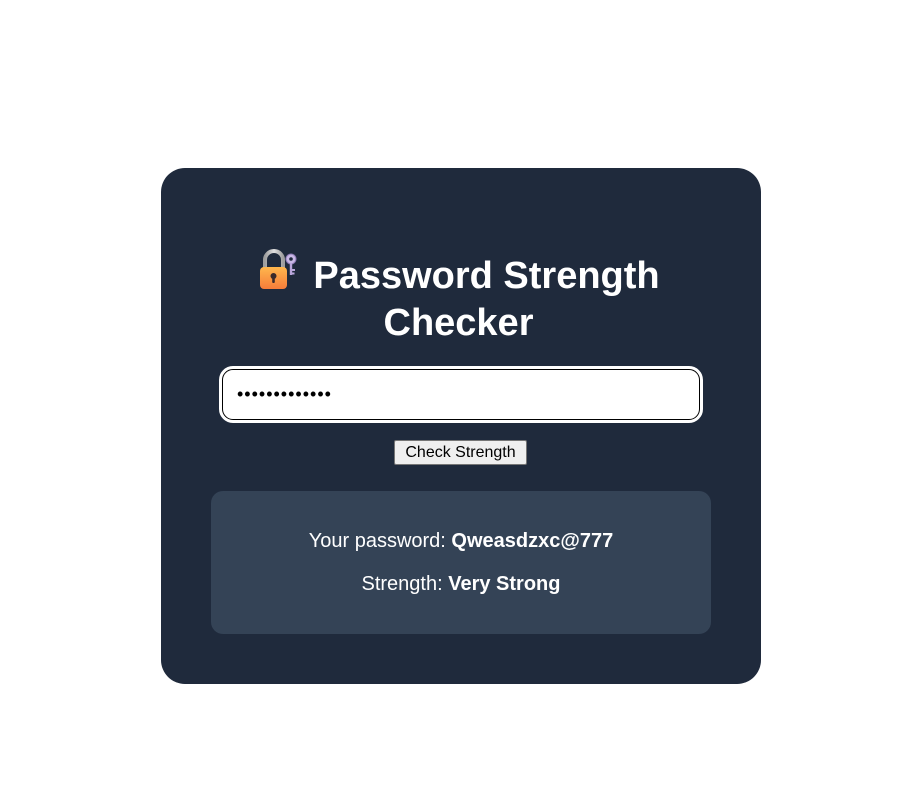  I want to click on page-title: Password Strength Checker, so click(458, 297).